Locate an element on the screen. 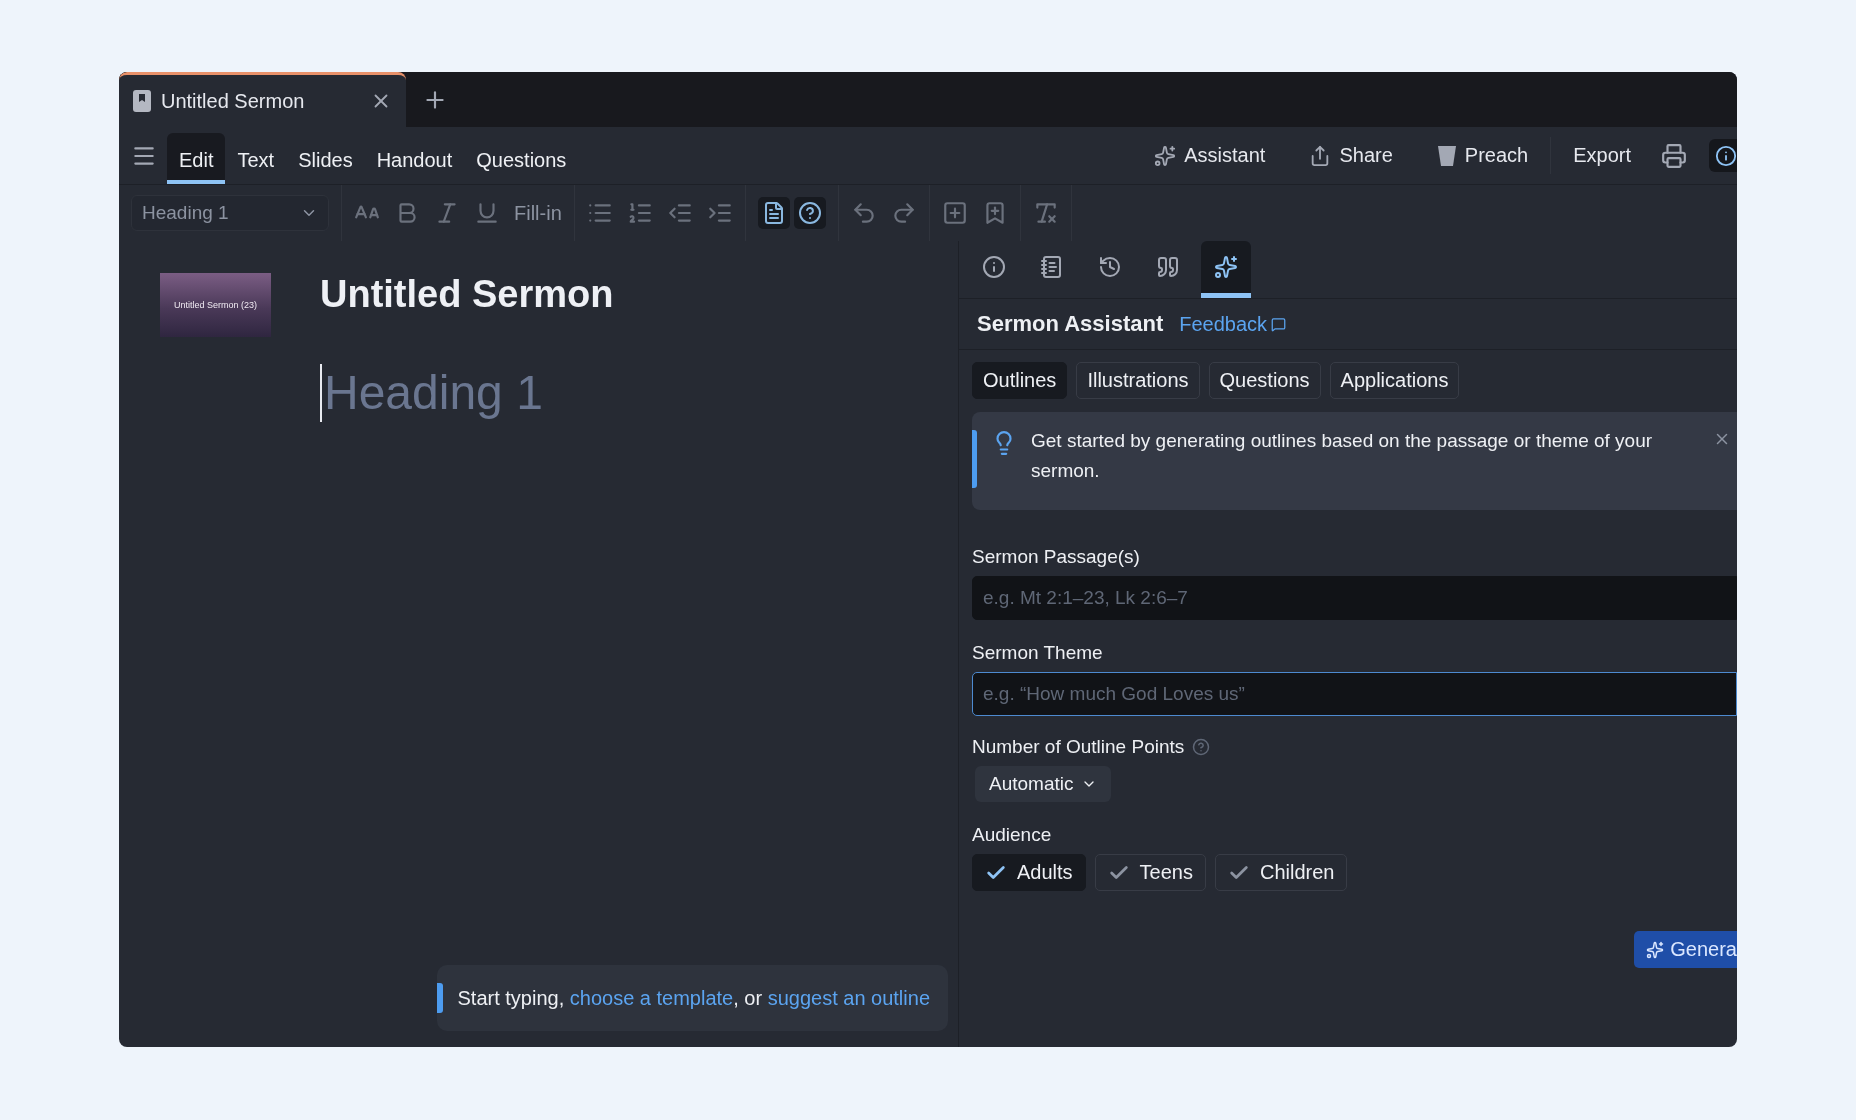 The image size is (1856, 1120). underline-icon is located at coordinates (487, 213).